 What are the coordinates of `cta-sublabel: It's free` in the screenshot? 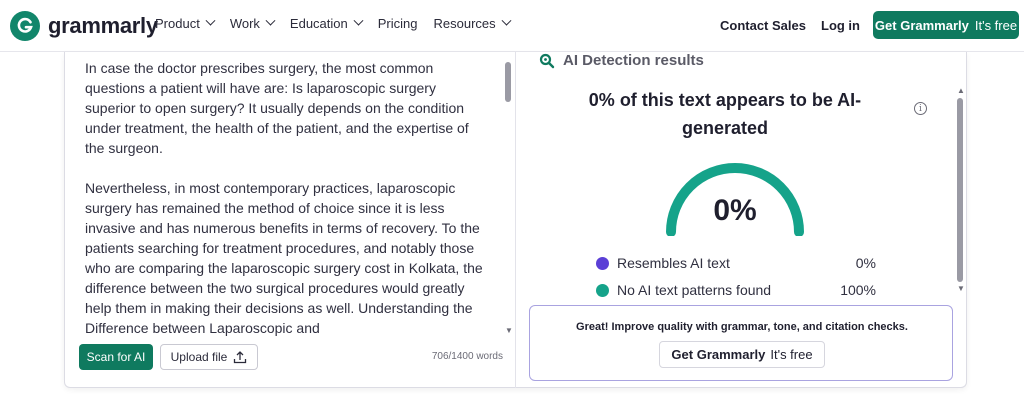 It's located at (996, 25).